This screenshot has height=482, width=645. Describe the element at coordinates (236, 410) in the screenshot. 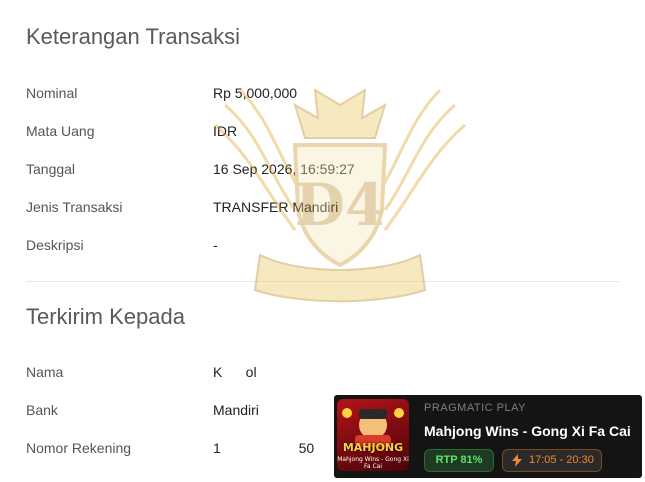

I see `row-value: Mandiri` at that location.